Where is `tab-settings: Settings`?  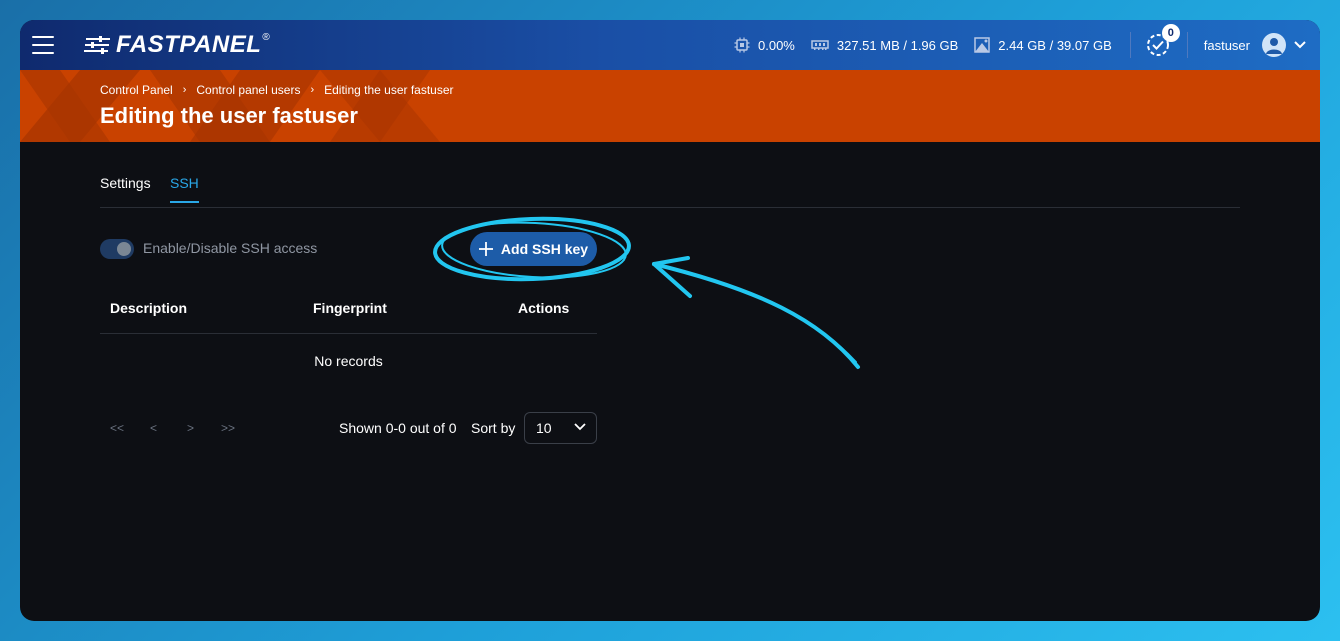
tab-settings: Settings is located at coordinates (125, 188).